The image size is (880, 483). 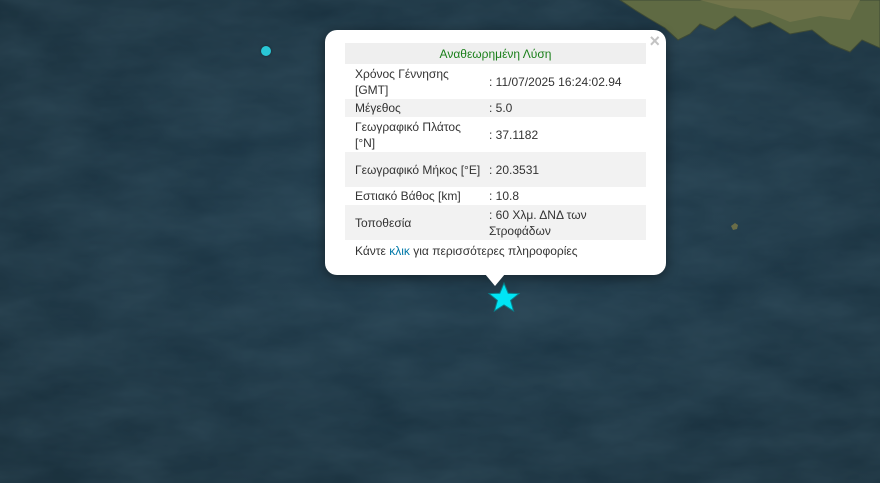 What do you see at coordinates (413, 108) in the screenshot?
I see `row-label: Μέγεθος` at bounding box center [413, 108].